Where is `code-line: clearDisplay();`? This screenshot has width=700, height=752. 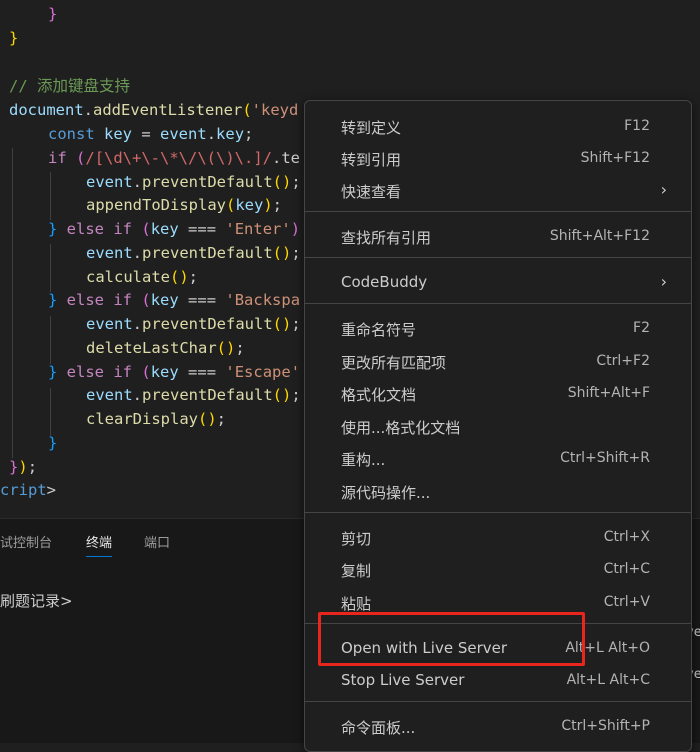 code-line: clearDisplay(); is located at coordinates (156, 419).